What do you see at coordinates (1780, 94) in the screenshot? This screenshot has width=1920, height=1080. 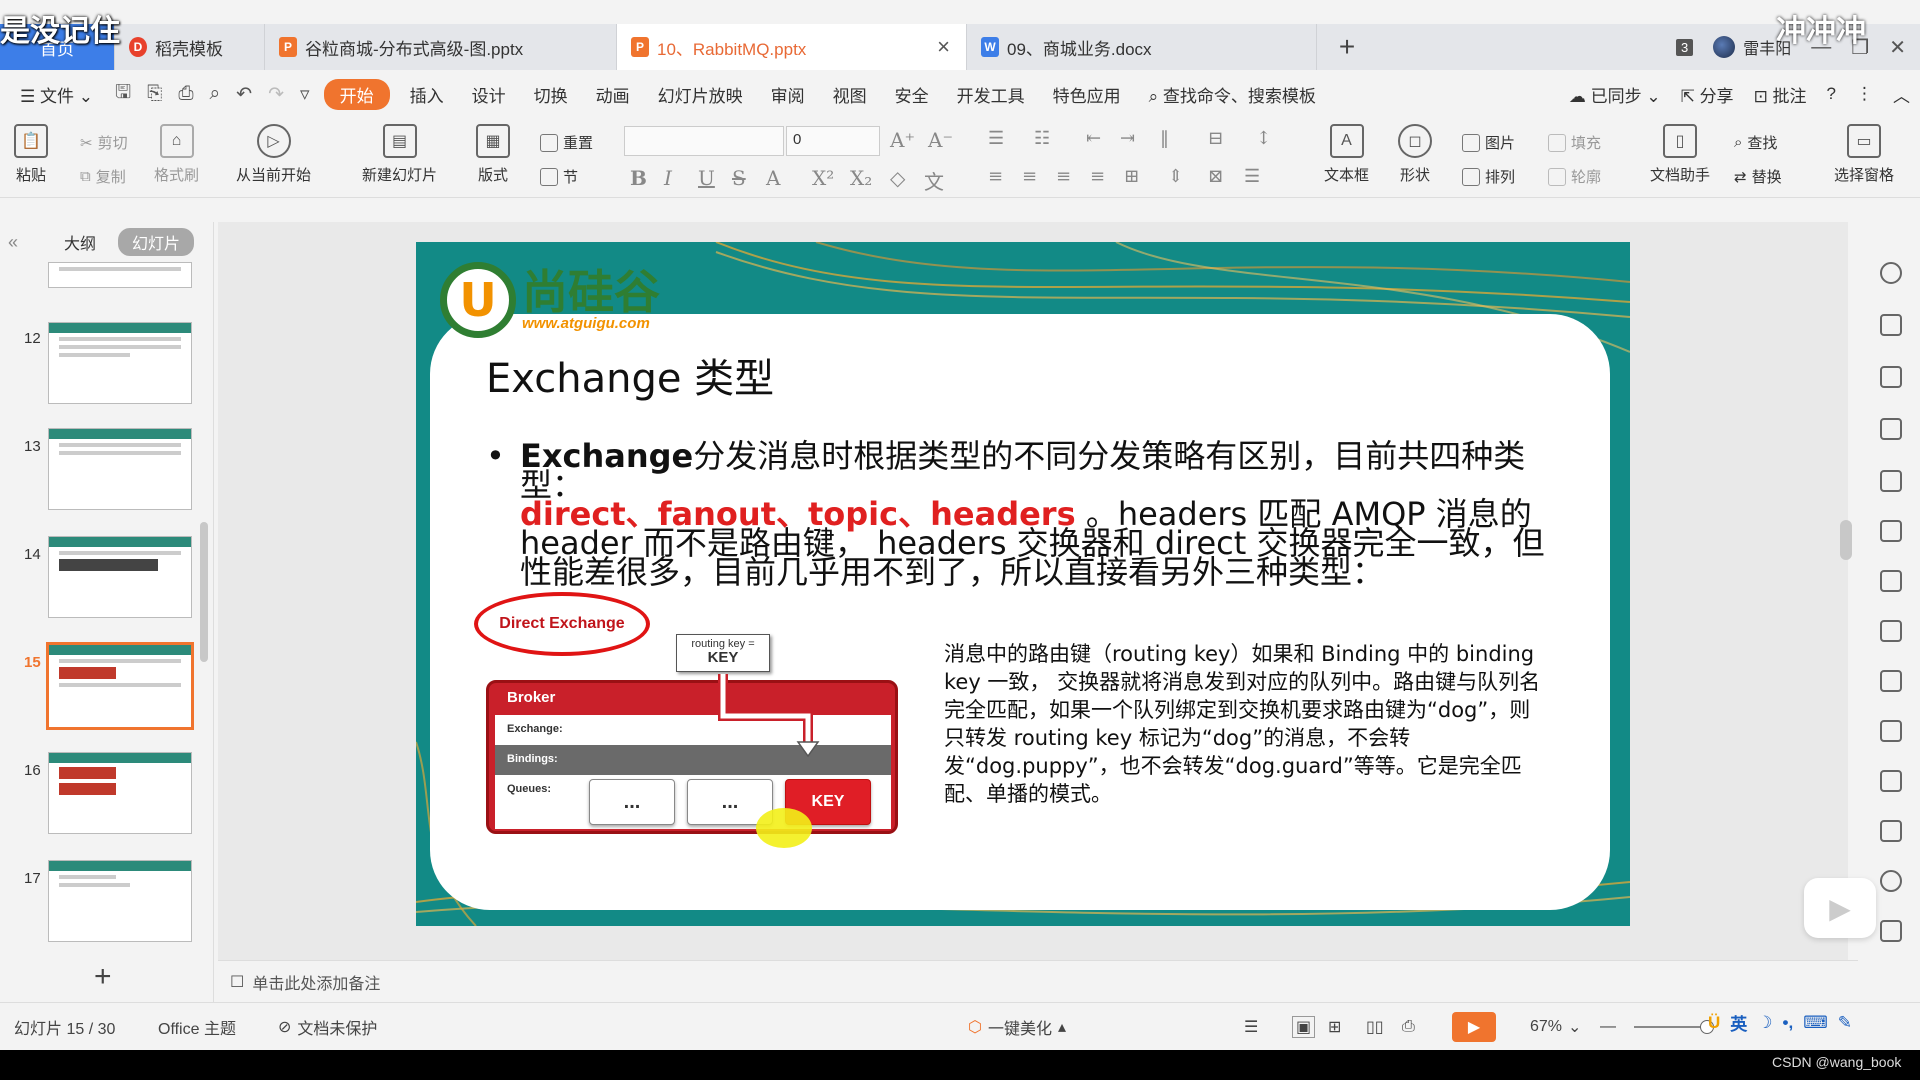 I see `comment-button: ⊡ 批注` at bounding box center [1780, 94].